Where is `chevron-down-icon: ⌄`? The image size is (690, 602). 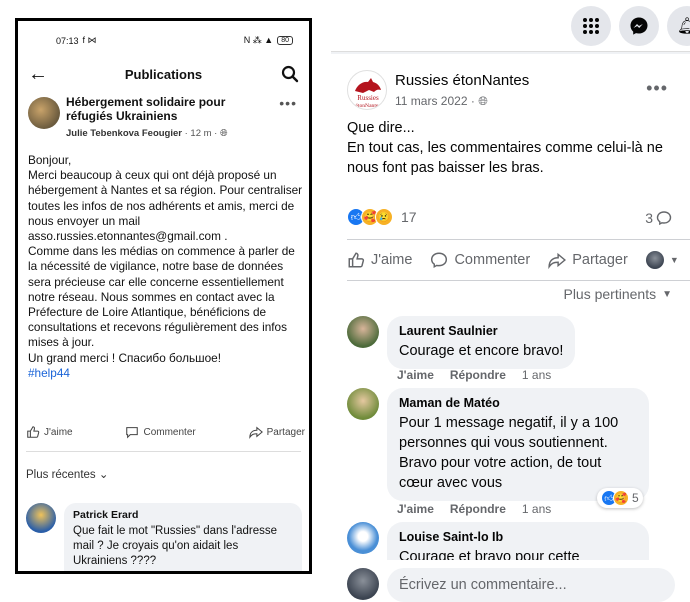 chevron-down-icon: ⌄ is located at coordinates (103, 475).